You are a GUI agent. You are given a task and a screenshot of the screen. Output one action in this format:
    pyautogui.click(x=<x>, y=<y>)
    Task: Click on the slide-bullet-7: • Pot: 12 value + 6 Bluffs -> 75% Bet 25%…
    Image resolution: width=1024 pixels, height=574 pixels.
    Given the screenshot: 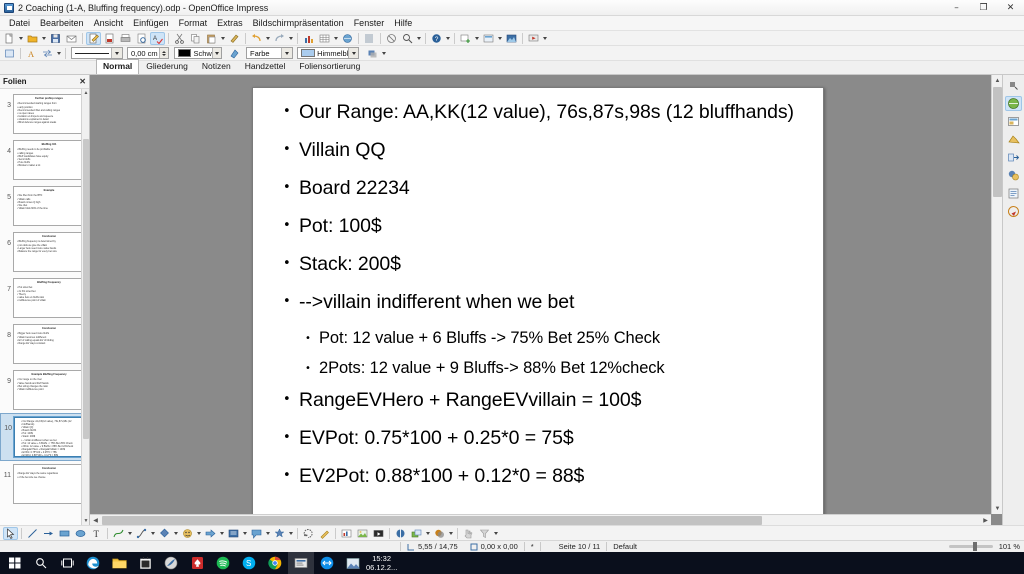 What is the action you would take?
    pyautogui.click(x=544, y=338)
    